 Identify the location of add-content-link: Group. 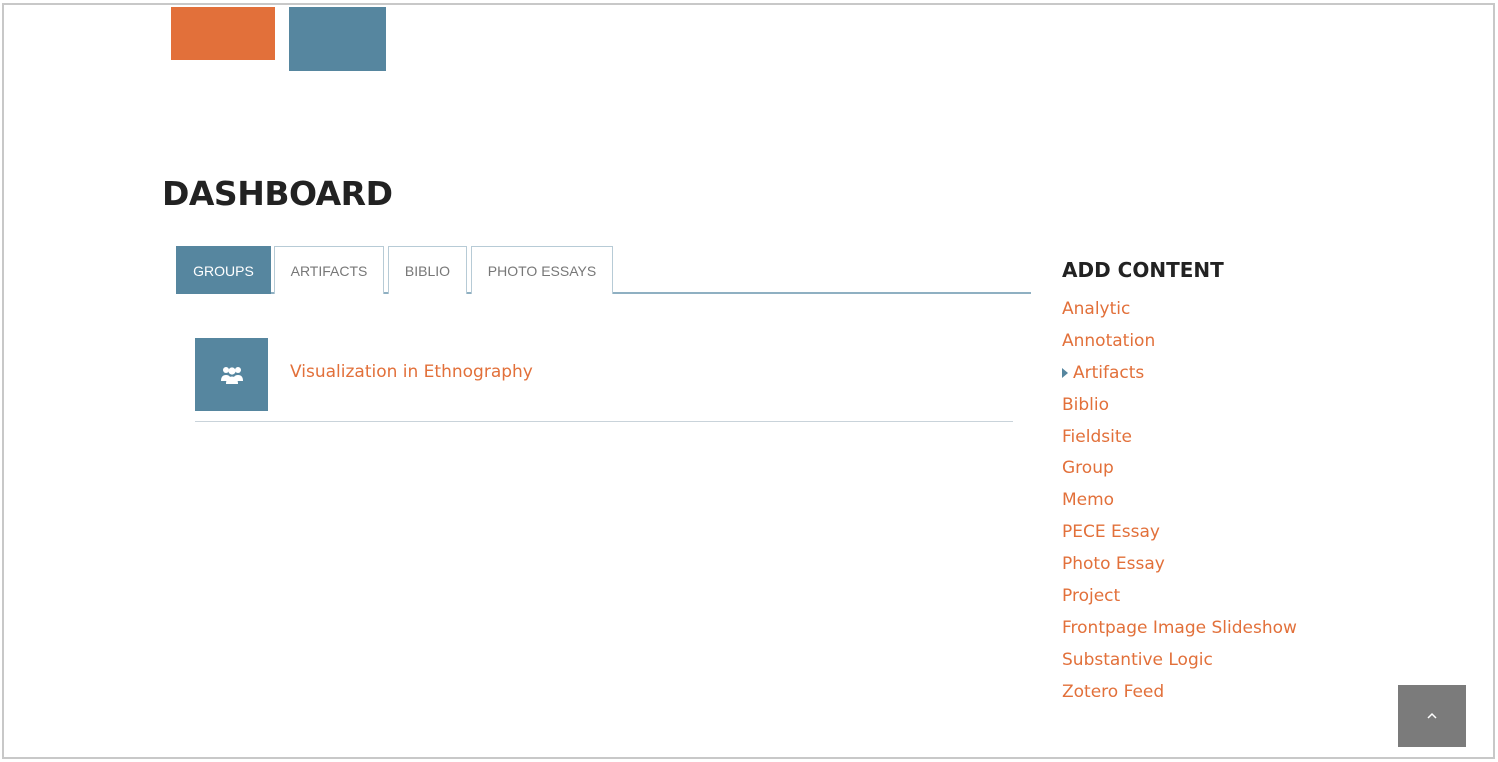
(1088, 468).